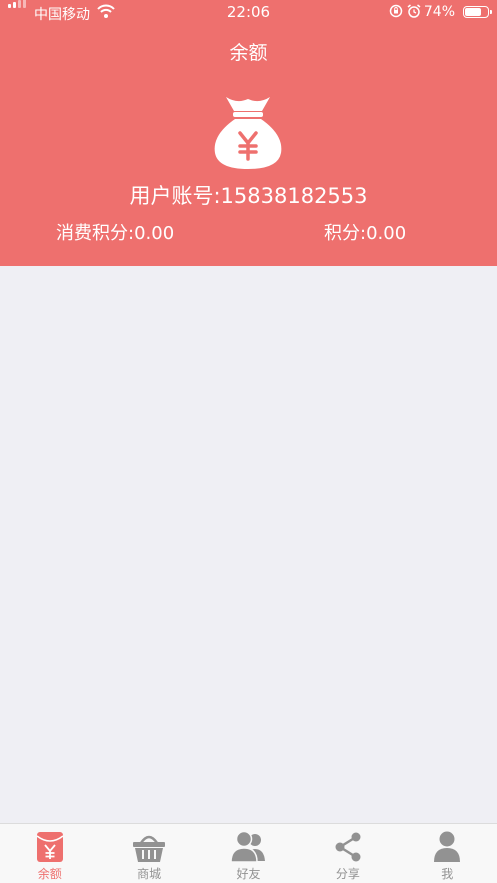 Image resolution: width=497 pixels, height=883 pixels. Describe the element at coordinates (294, 196) in the screenshot. I see `account-number: 15838182553` at that location.